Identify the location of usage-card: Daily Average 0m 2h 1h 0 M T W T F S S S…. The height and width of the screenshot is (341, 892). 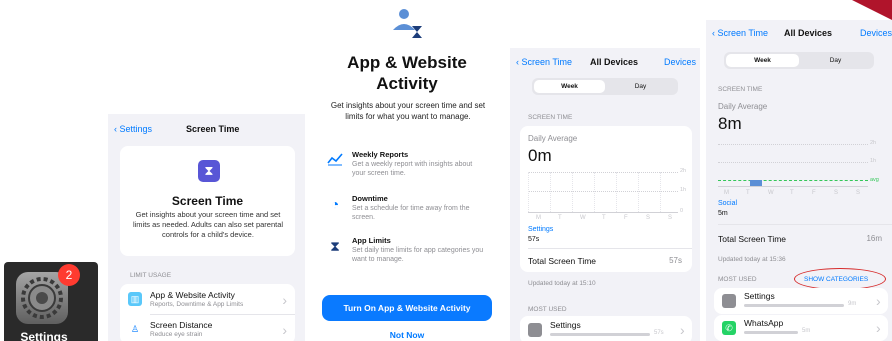
(606, 199).